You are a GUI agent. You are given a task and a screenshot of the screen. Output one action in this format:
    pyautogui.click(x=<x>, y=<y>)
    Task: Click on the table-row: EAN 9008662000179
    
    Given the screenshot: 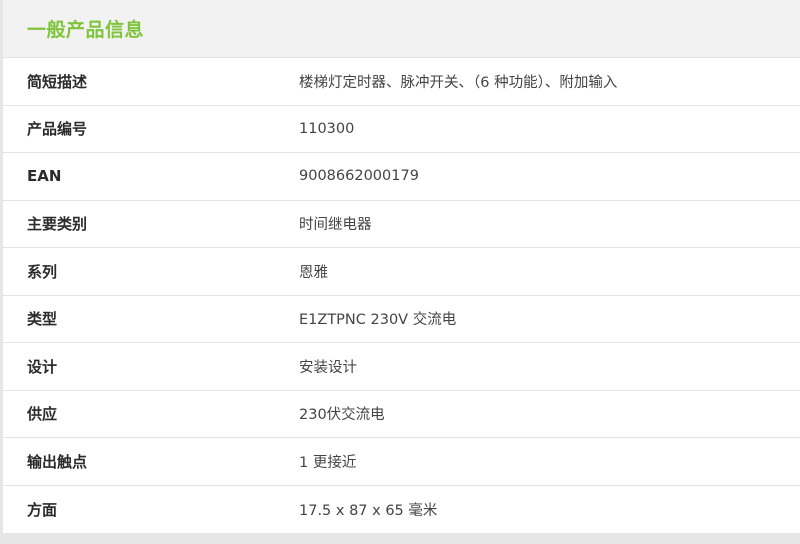 What is the action you would take?
    pyautogui.click(x=401, y=177)
    